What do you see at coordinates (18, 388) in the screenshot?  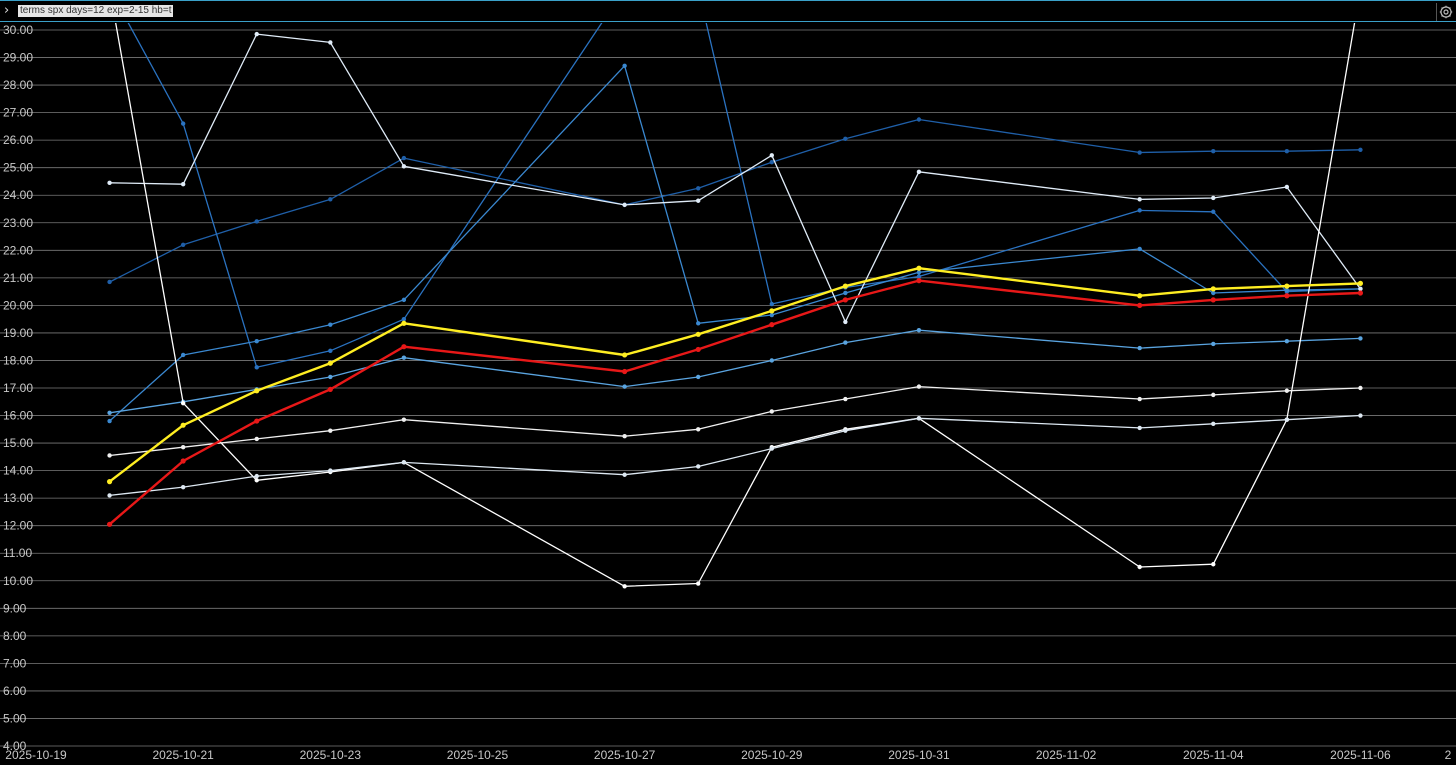 I see `y-tick-label: 17.00` at bounding box center [18, 388].